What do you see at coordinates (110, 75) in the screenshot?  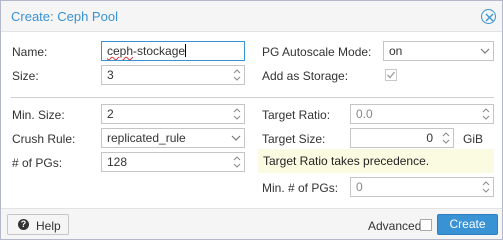 I see `size-value: 3` at bounding box center [110, 75].